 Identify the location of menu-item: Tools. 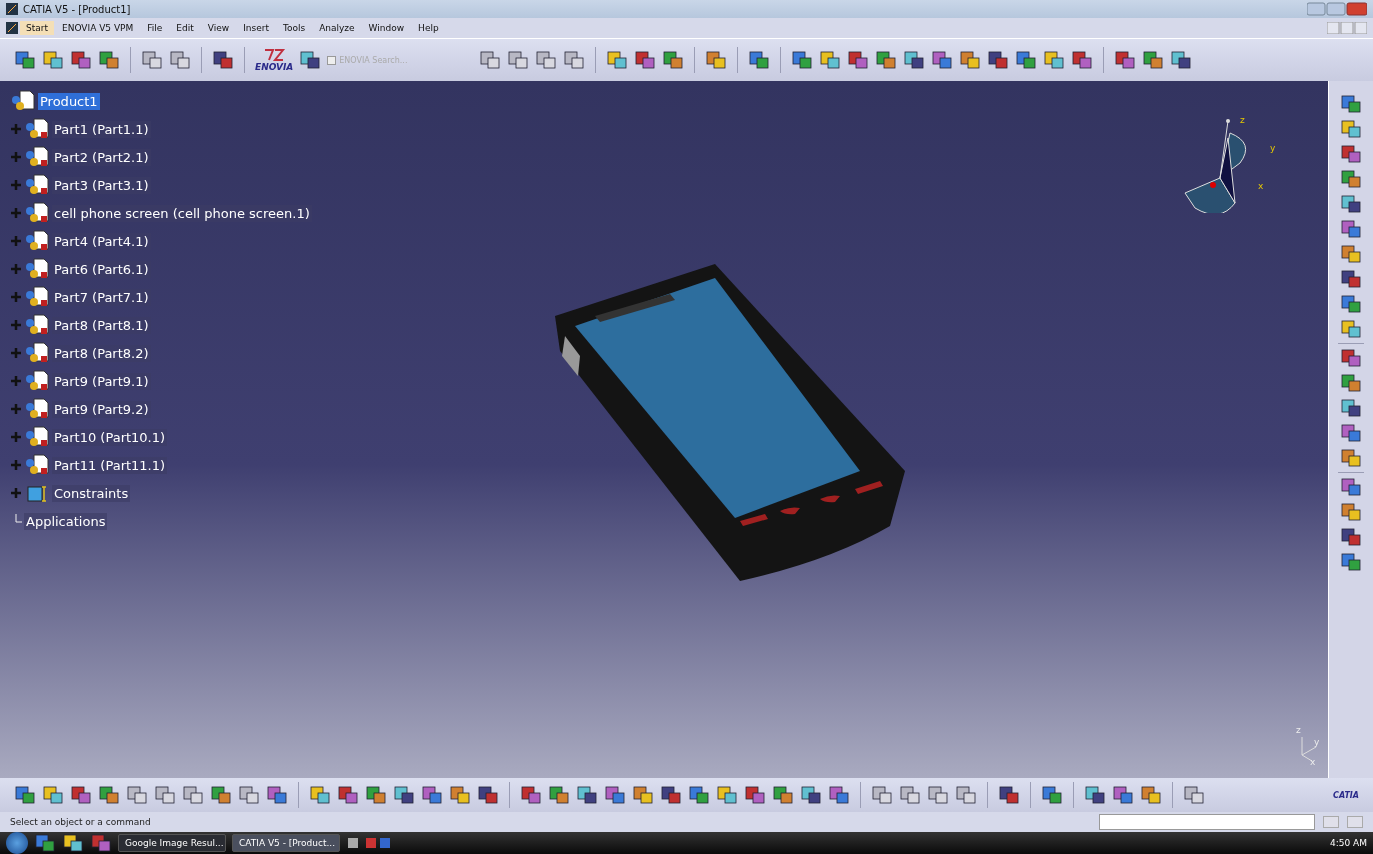
(294, 28).